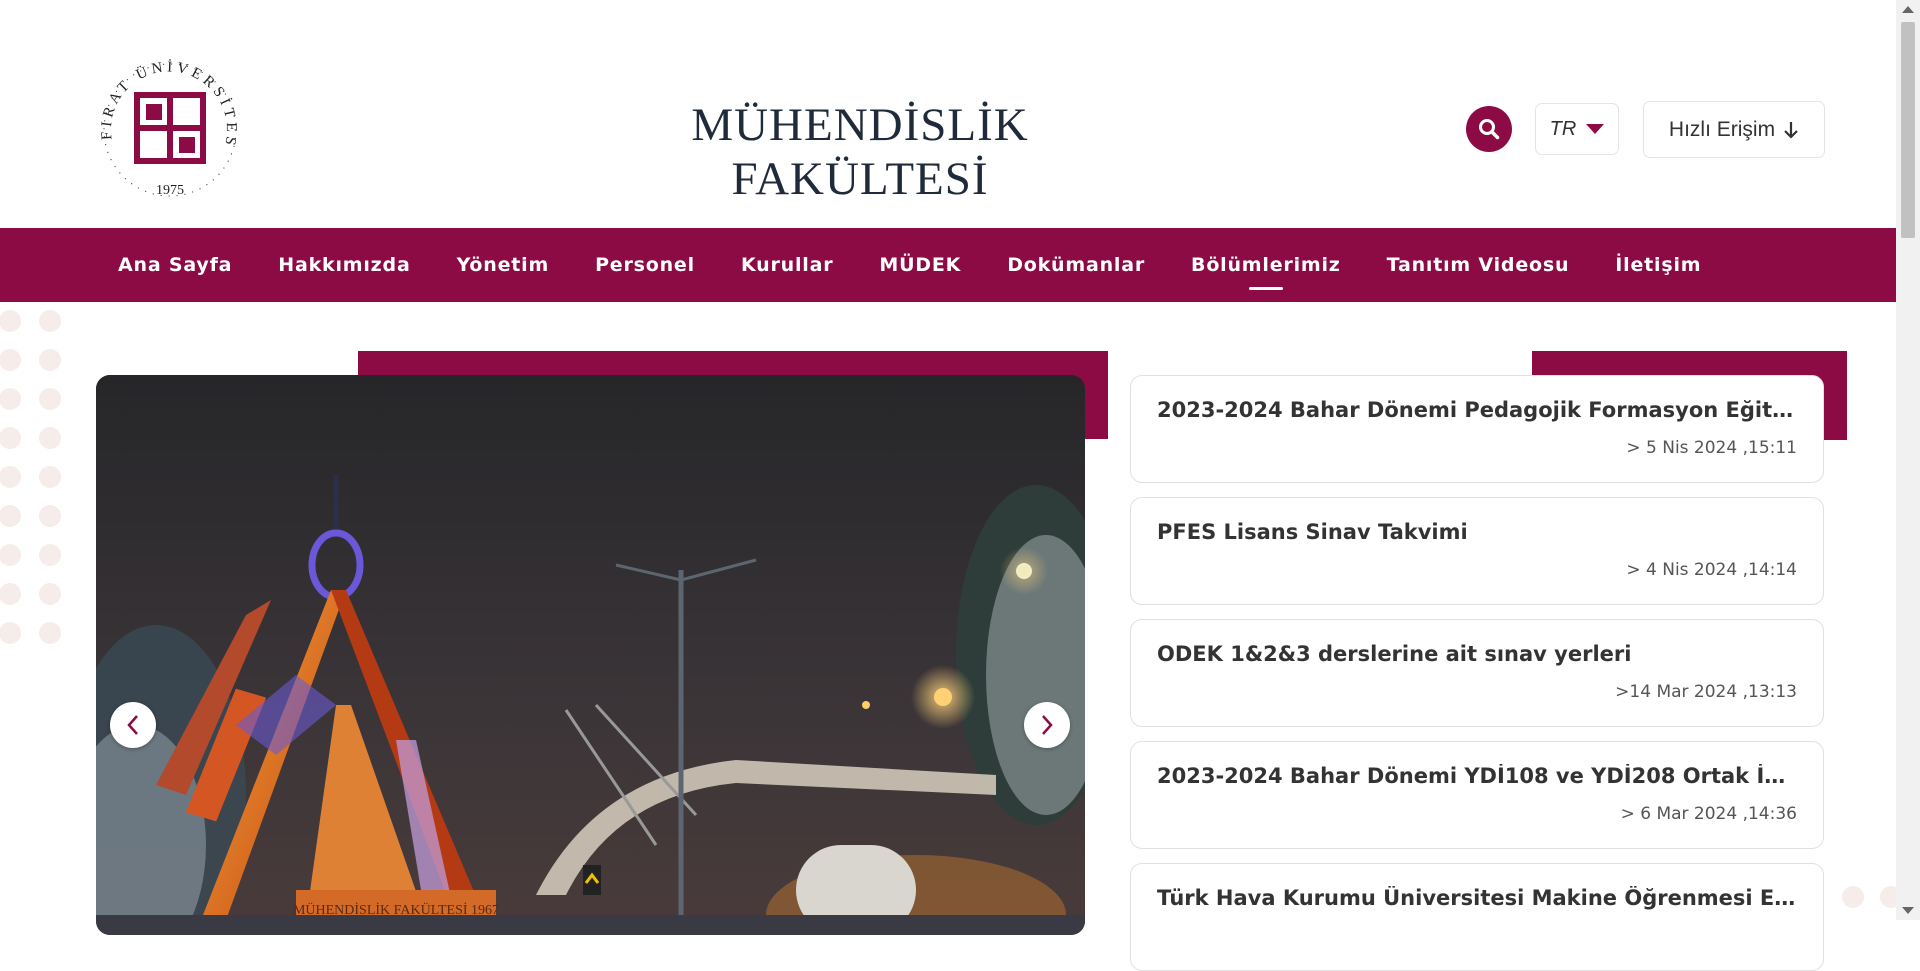  Describe the element at coordinates (1908, 910) in the screenshot. I see `scroll-down-icon` at that location.